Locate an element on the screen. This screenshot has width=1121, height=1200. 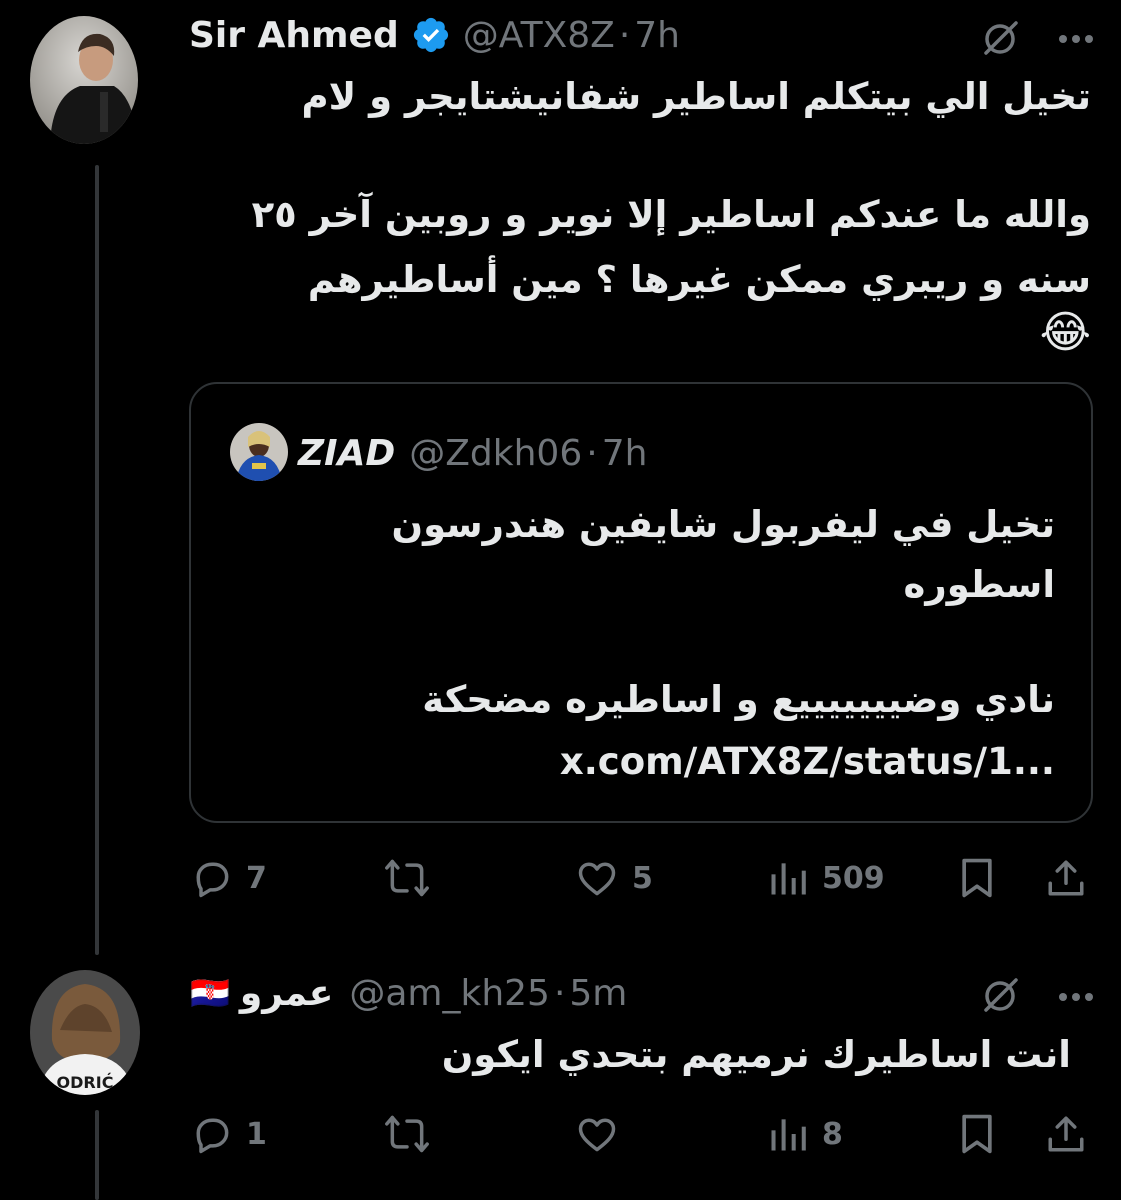
reply-connector-line is located at coordinates (97, 1155).